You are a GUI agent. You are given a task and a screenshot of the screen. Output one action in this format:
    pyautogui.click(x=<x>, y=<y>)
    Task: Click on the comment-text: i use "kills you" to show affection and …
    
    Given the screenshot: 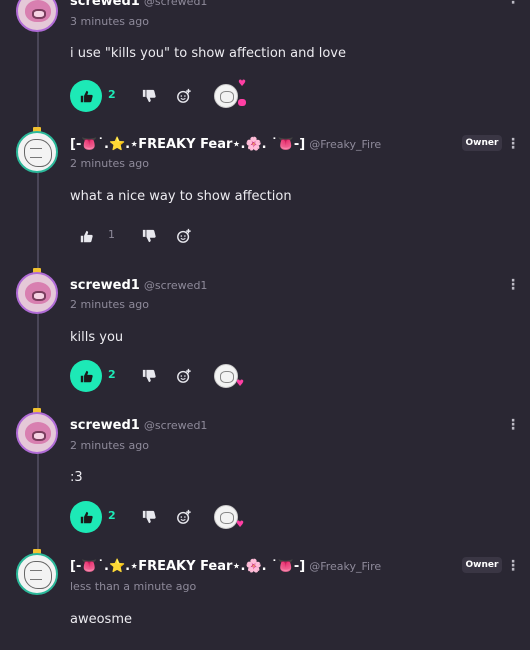 What is the action you would take?
    pyautogui.click(x=208, y=53)
    